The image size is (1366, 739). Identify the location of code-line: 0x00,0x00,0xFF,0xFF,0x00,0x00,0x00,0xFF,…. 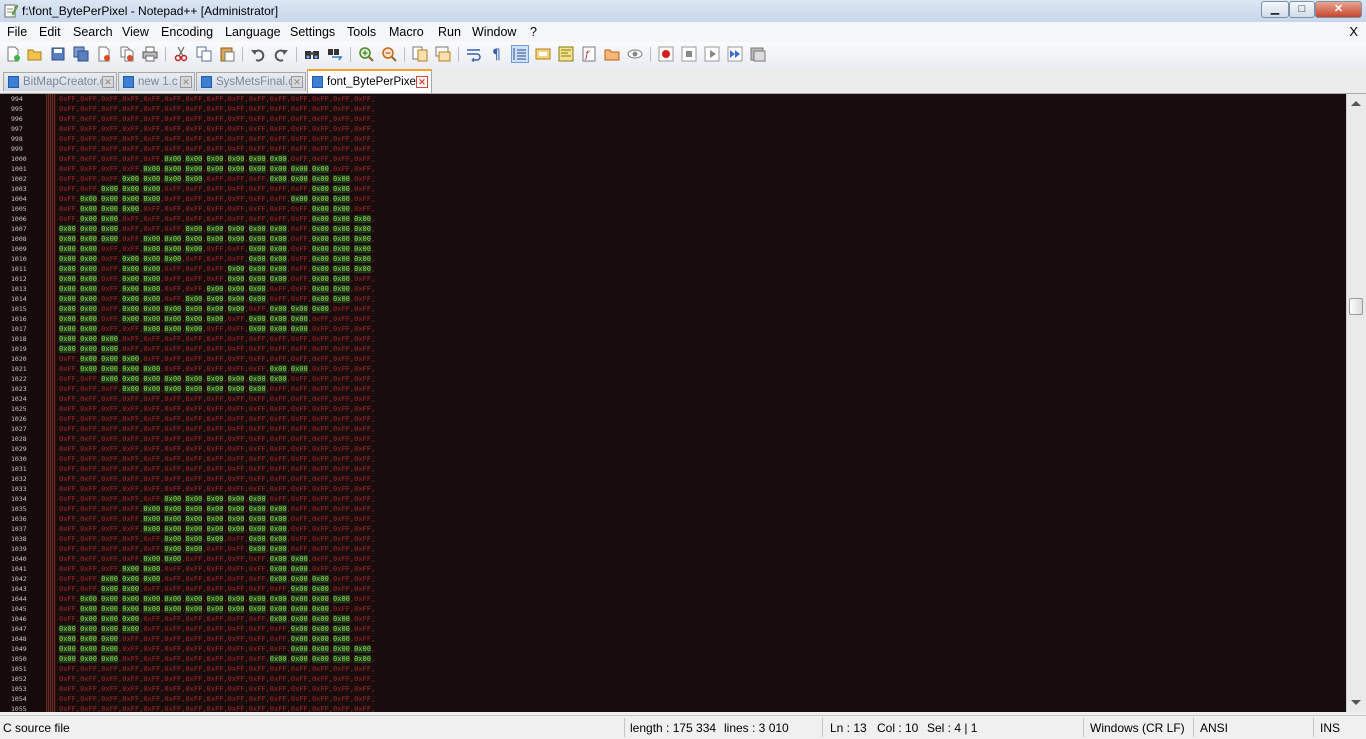
(249, 249).